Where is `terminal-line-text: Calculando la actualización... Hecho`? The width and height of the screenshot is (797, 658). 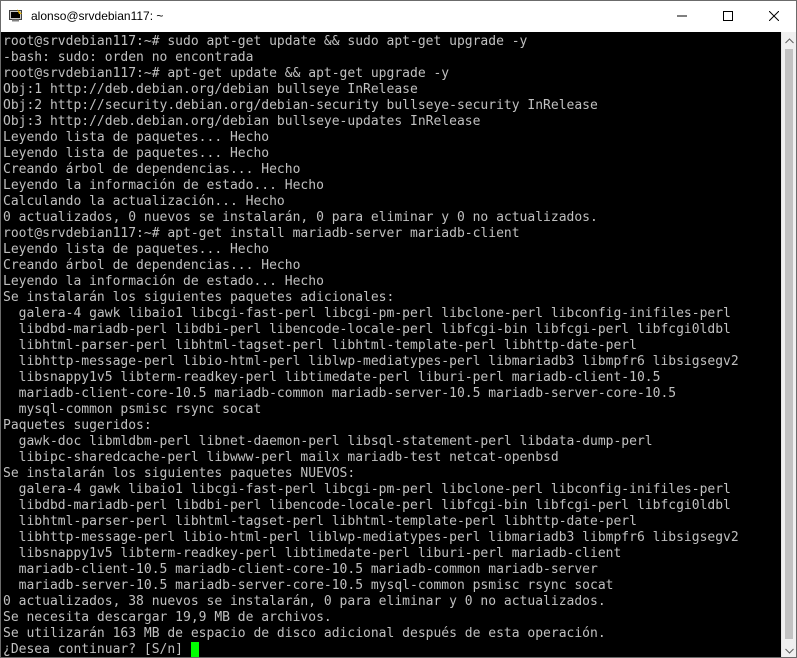 terminal-line-text: Calculando la actualización... Hecho is located at coordinates (144, 201).